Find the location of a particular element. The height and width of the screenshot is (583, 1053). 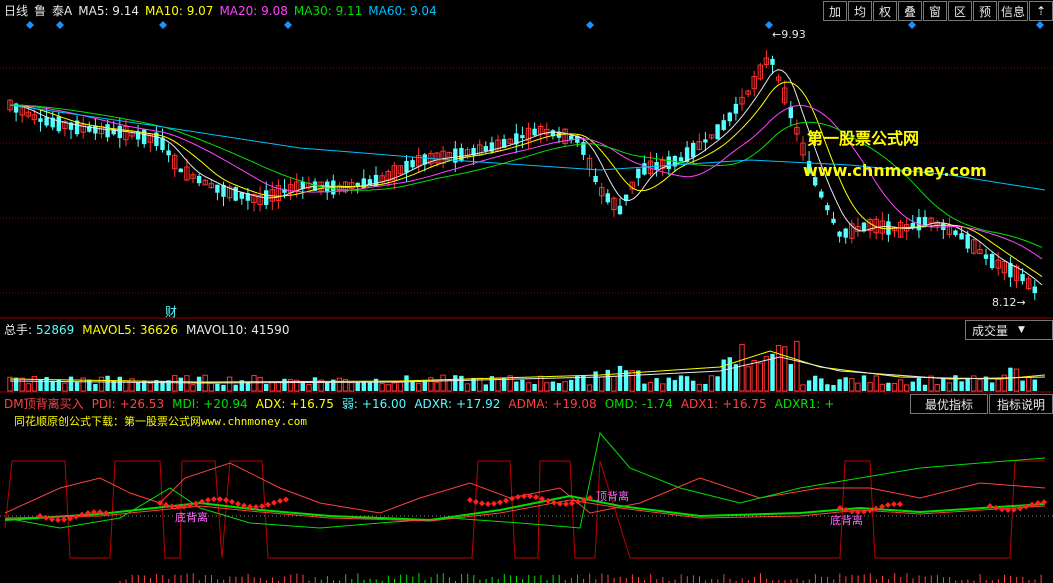

toolbar-window-button: 窗 is located at coordinates (934, 11).